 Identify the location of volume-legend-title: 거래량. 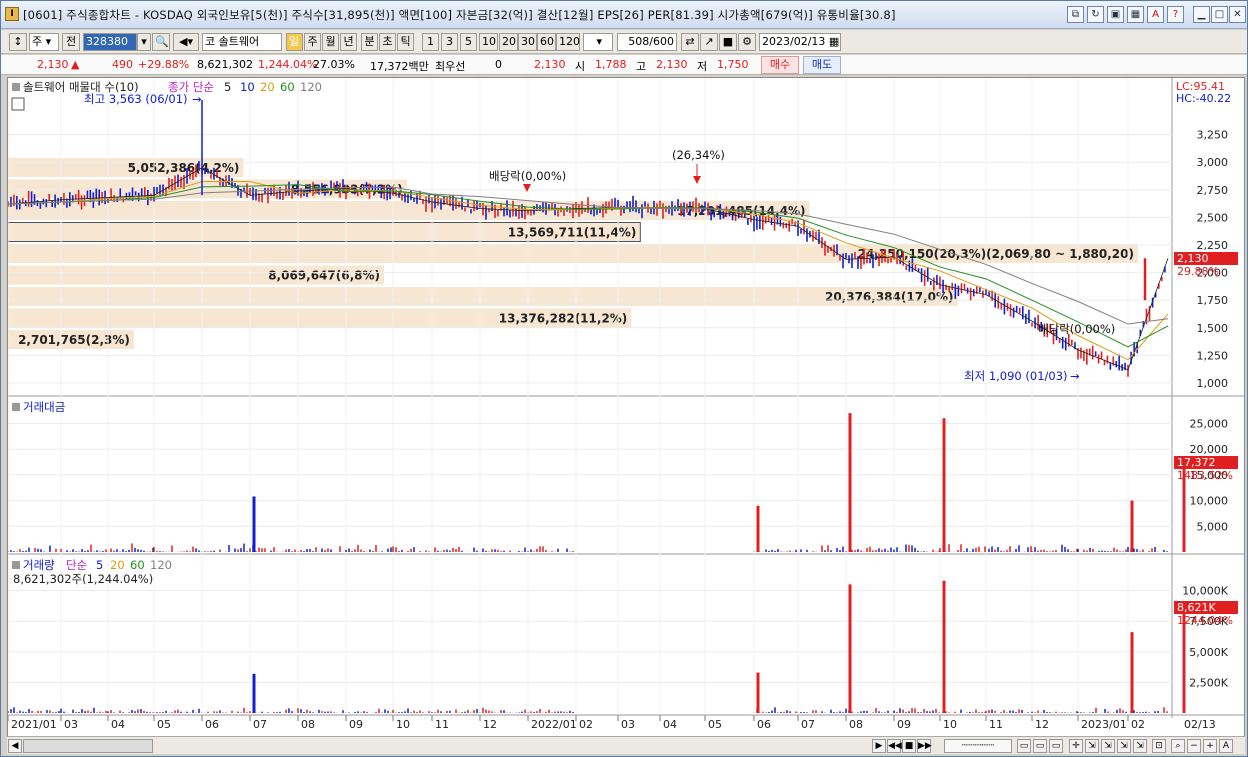
(39, 565).